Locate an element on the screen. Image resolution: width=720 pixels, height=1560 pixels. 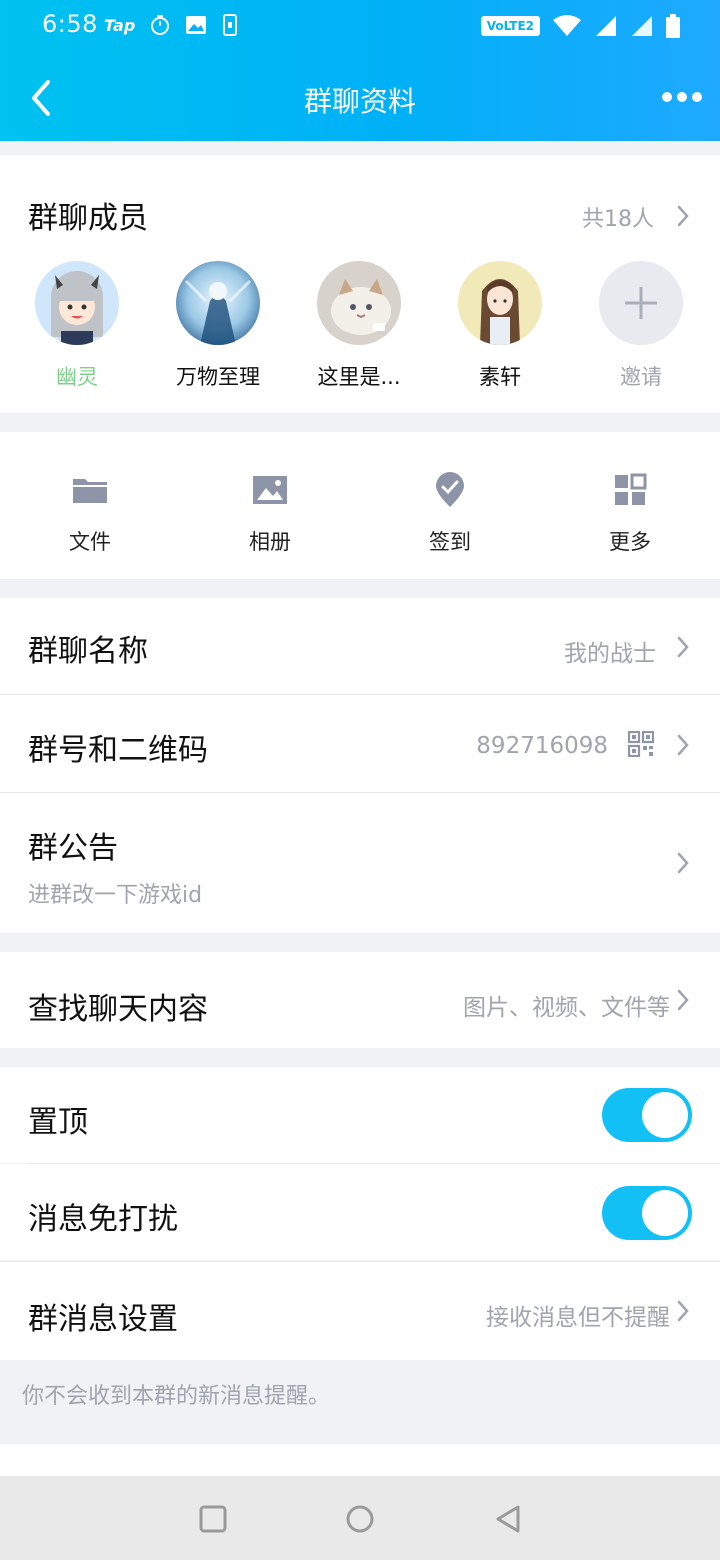
pin-label: 置顶 is located at coordinates (58, 1122).